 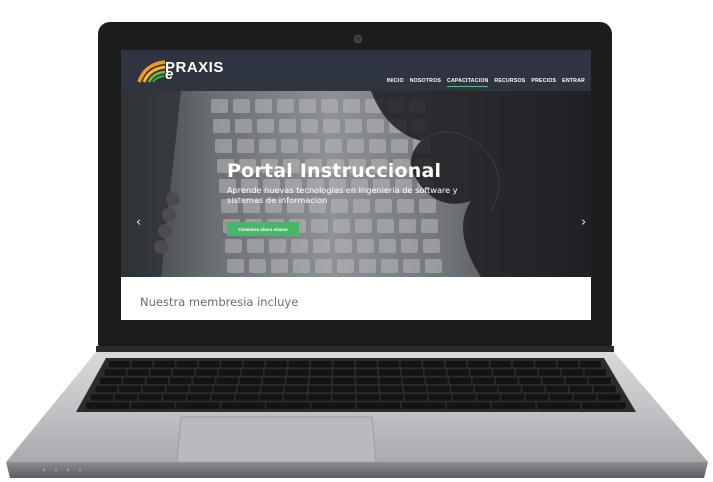 What do you see at coordinates (276, 439) in the screenshot?
I see `touchpad` at bounding box center [276, 439].